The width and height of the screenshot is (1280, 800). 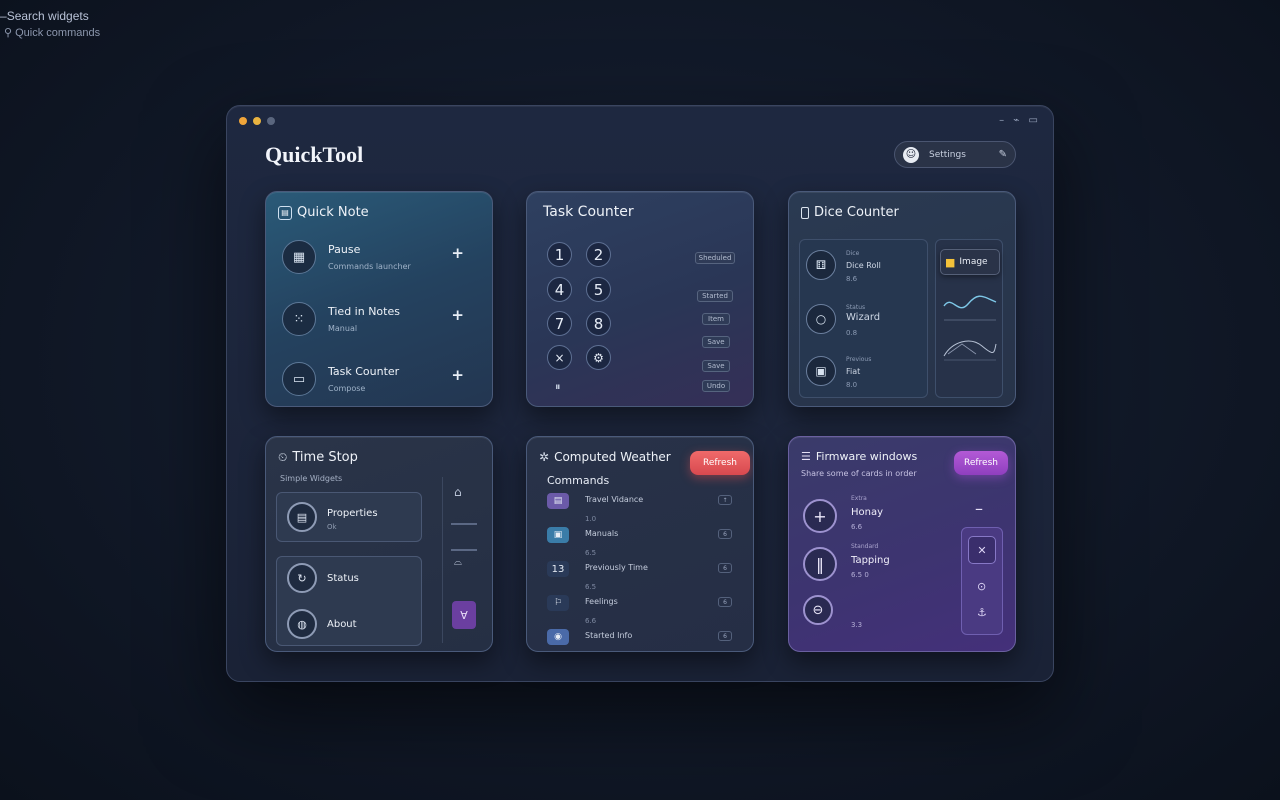 I want to click on item-label: Status, so click(x=343, y=578).